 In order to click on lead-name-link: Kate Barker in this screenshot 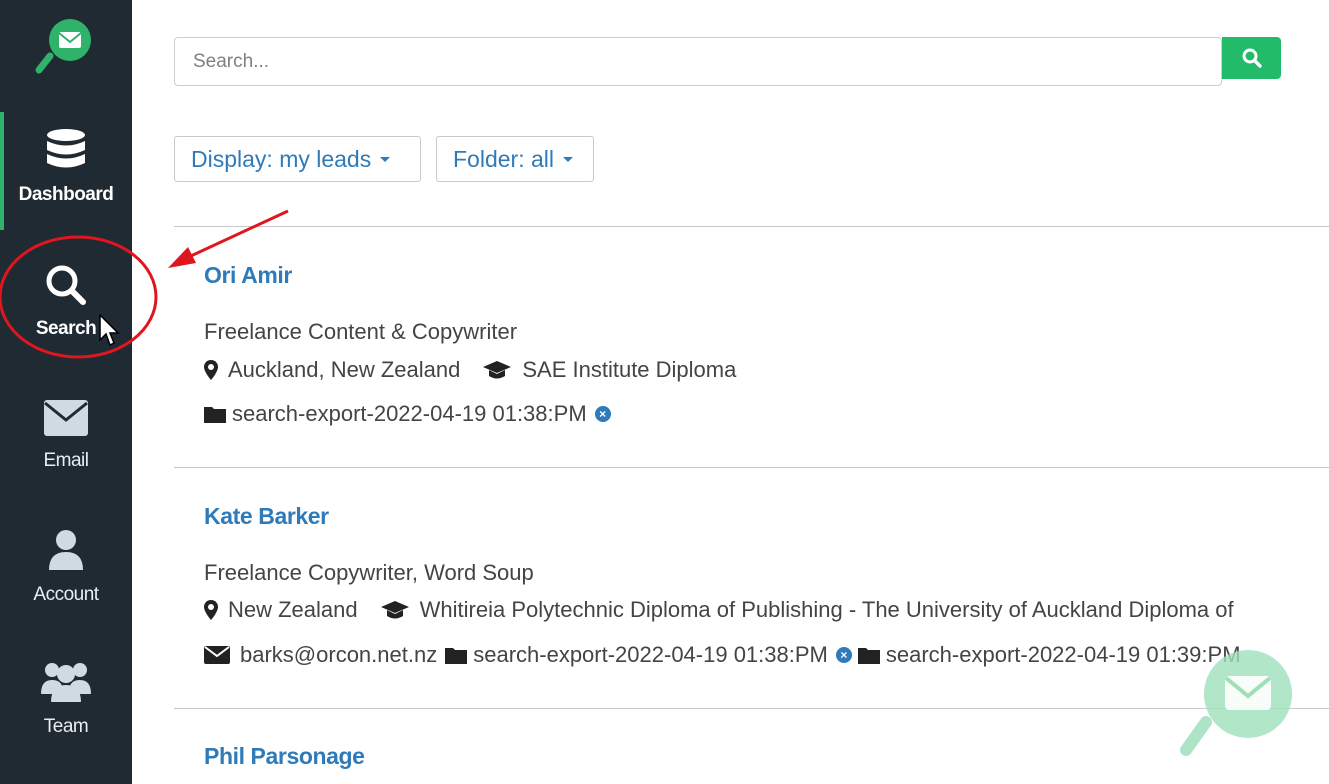, I will do `click(266, 516)`.